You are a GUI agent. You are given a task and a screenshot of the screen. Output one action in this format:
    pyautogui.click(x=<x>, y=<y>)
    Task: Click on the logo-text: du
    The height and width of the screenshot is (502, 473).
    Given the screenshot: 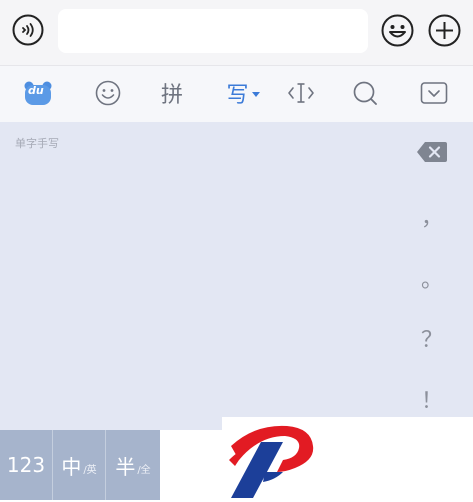 What is the action you would take?
    pyautogui.click(x=36, y=90)
    